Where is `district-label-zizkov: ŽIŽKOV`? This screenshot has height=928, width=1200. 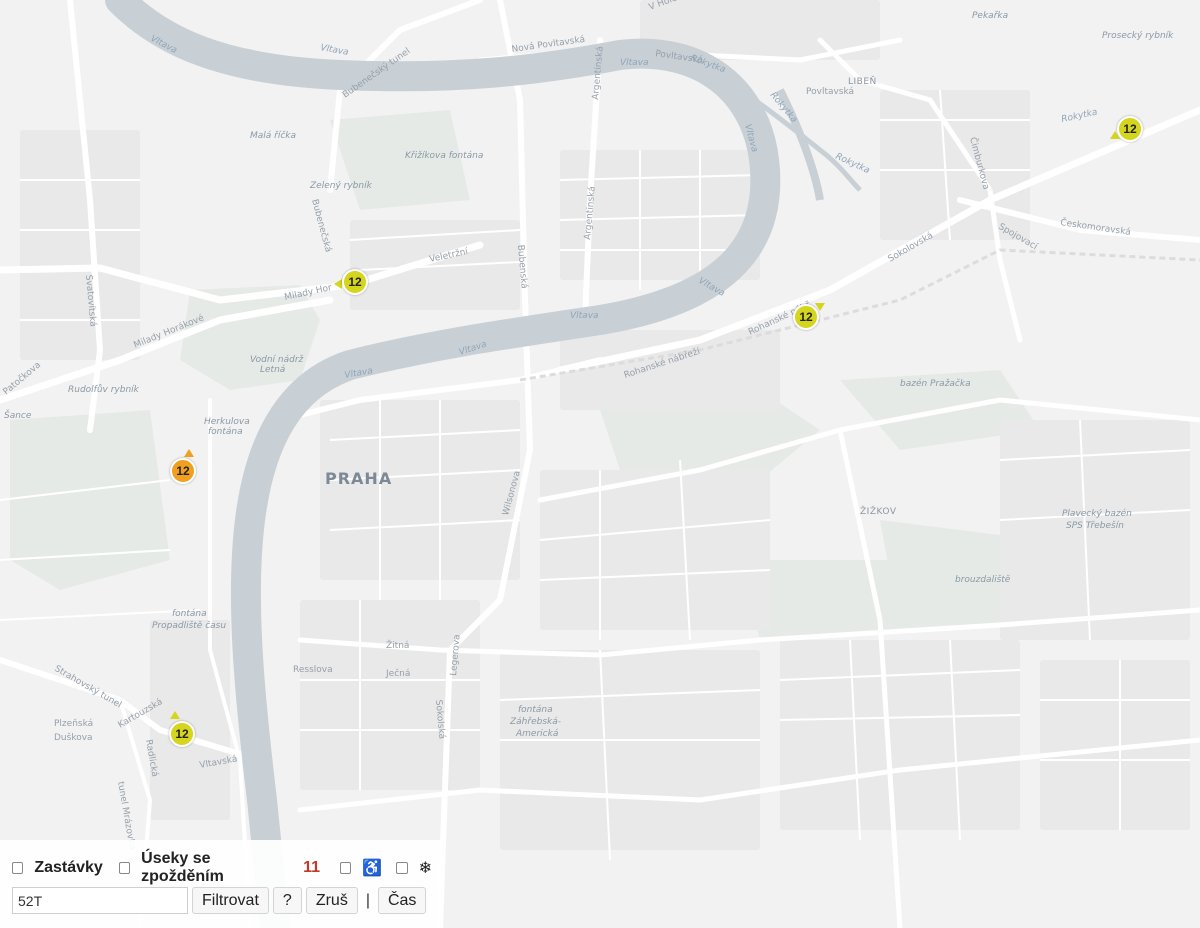
district-label-zizkov: ŽIŽKOV is located at coordinates (878, 511).